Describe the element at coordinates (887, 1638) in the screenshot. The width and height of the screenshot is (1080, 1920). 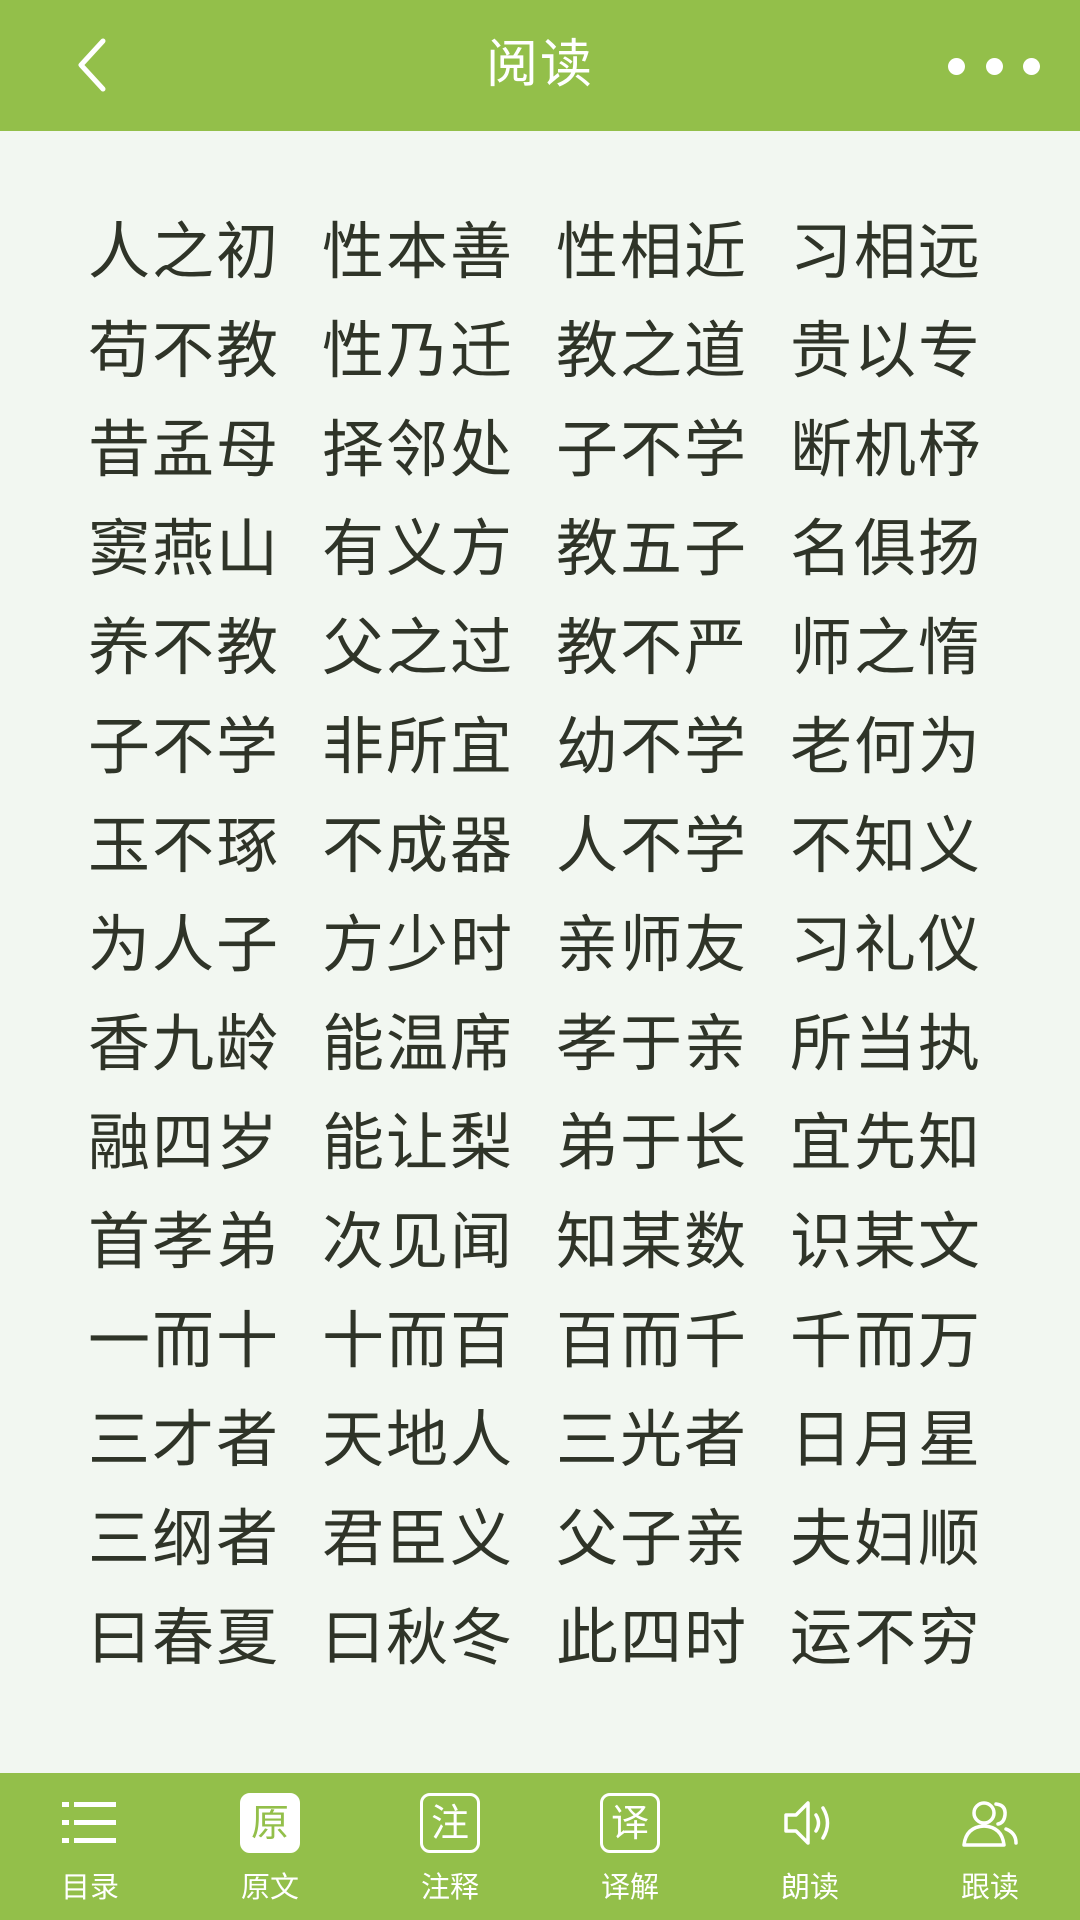
I see `verse-phrase: 运不穷` at that location.